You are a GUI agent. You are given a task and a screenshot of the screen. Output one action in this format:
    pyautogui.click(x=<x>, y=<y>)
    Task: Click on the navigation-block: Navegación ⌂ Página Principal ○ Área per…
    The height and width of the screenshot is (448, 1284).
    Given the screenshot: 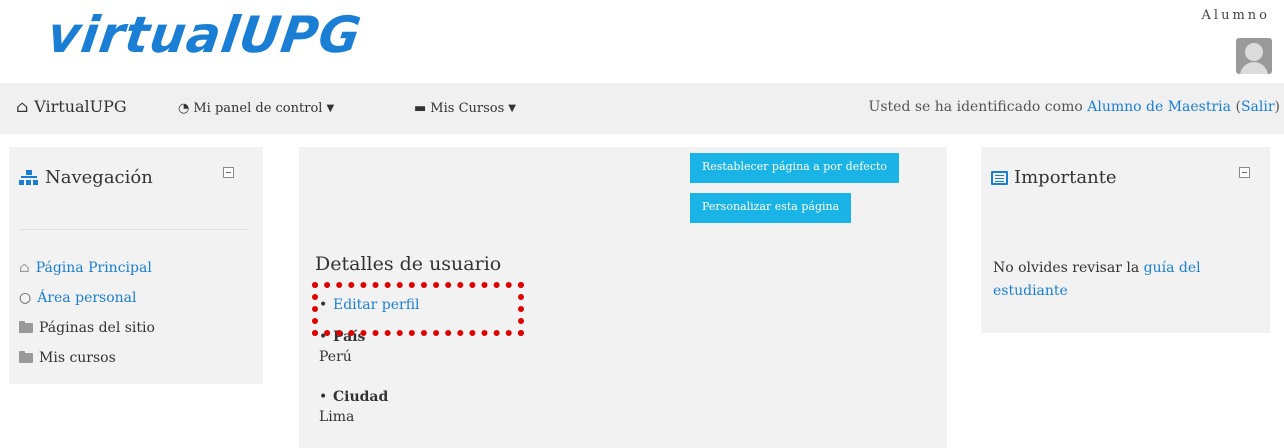 What is the action you would take?
    pyautogui.click(x=136, y=265)
    